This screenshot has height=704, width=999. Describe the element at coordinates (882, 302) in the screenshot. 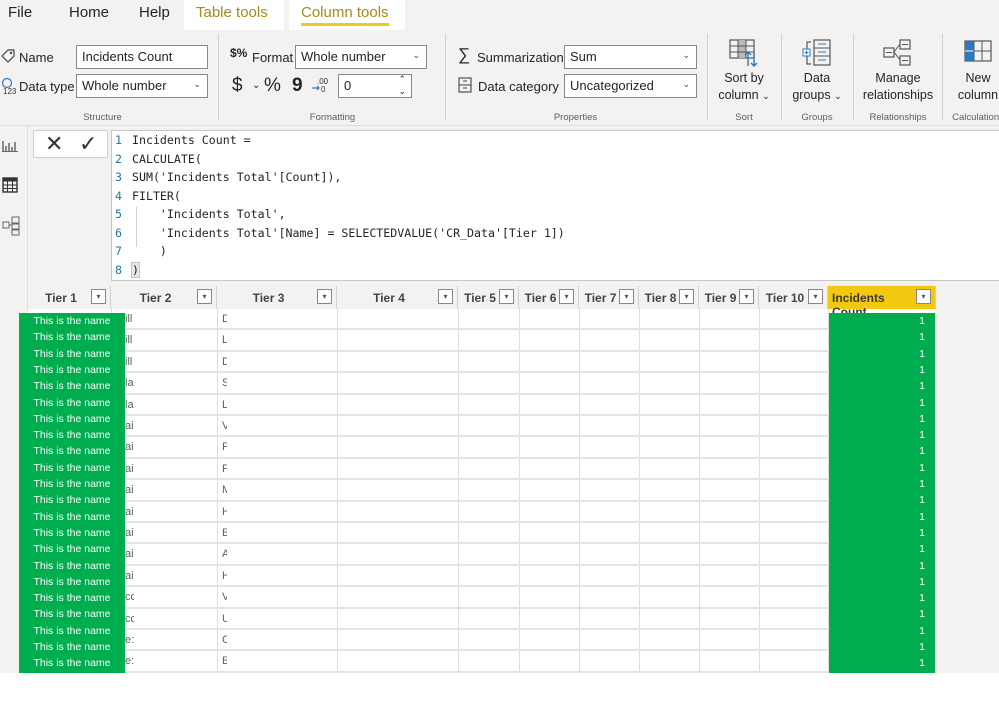

I see `column-header-incidents-count: Incidents Count ▾` at that location.